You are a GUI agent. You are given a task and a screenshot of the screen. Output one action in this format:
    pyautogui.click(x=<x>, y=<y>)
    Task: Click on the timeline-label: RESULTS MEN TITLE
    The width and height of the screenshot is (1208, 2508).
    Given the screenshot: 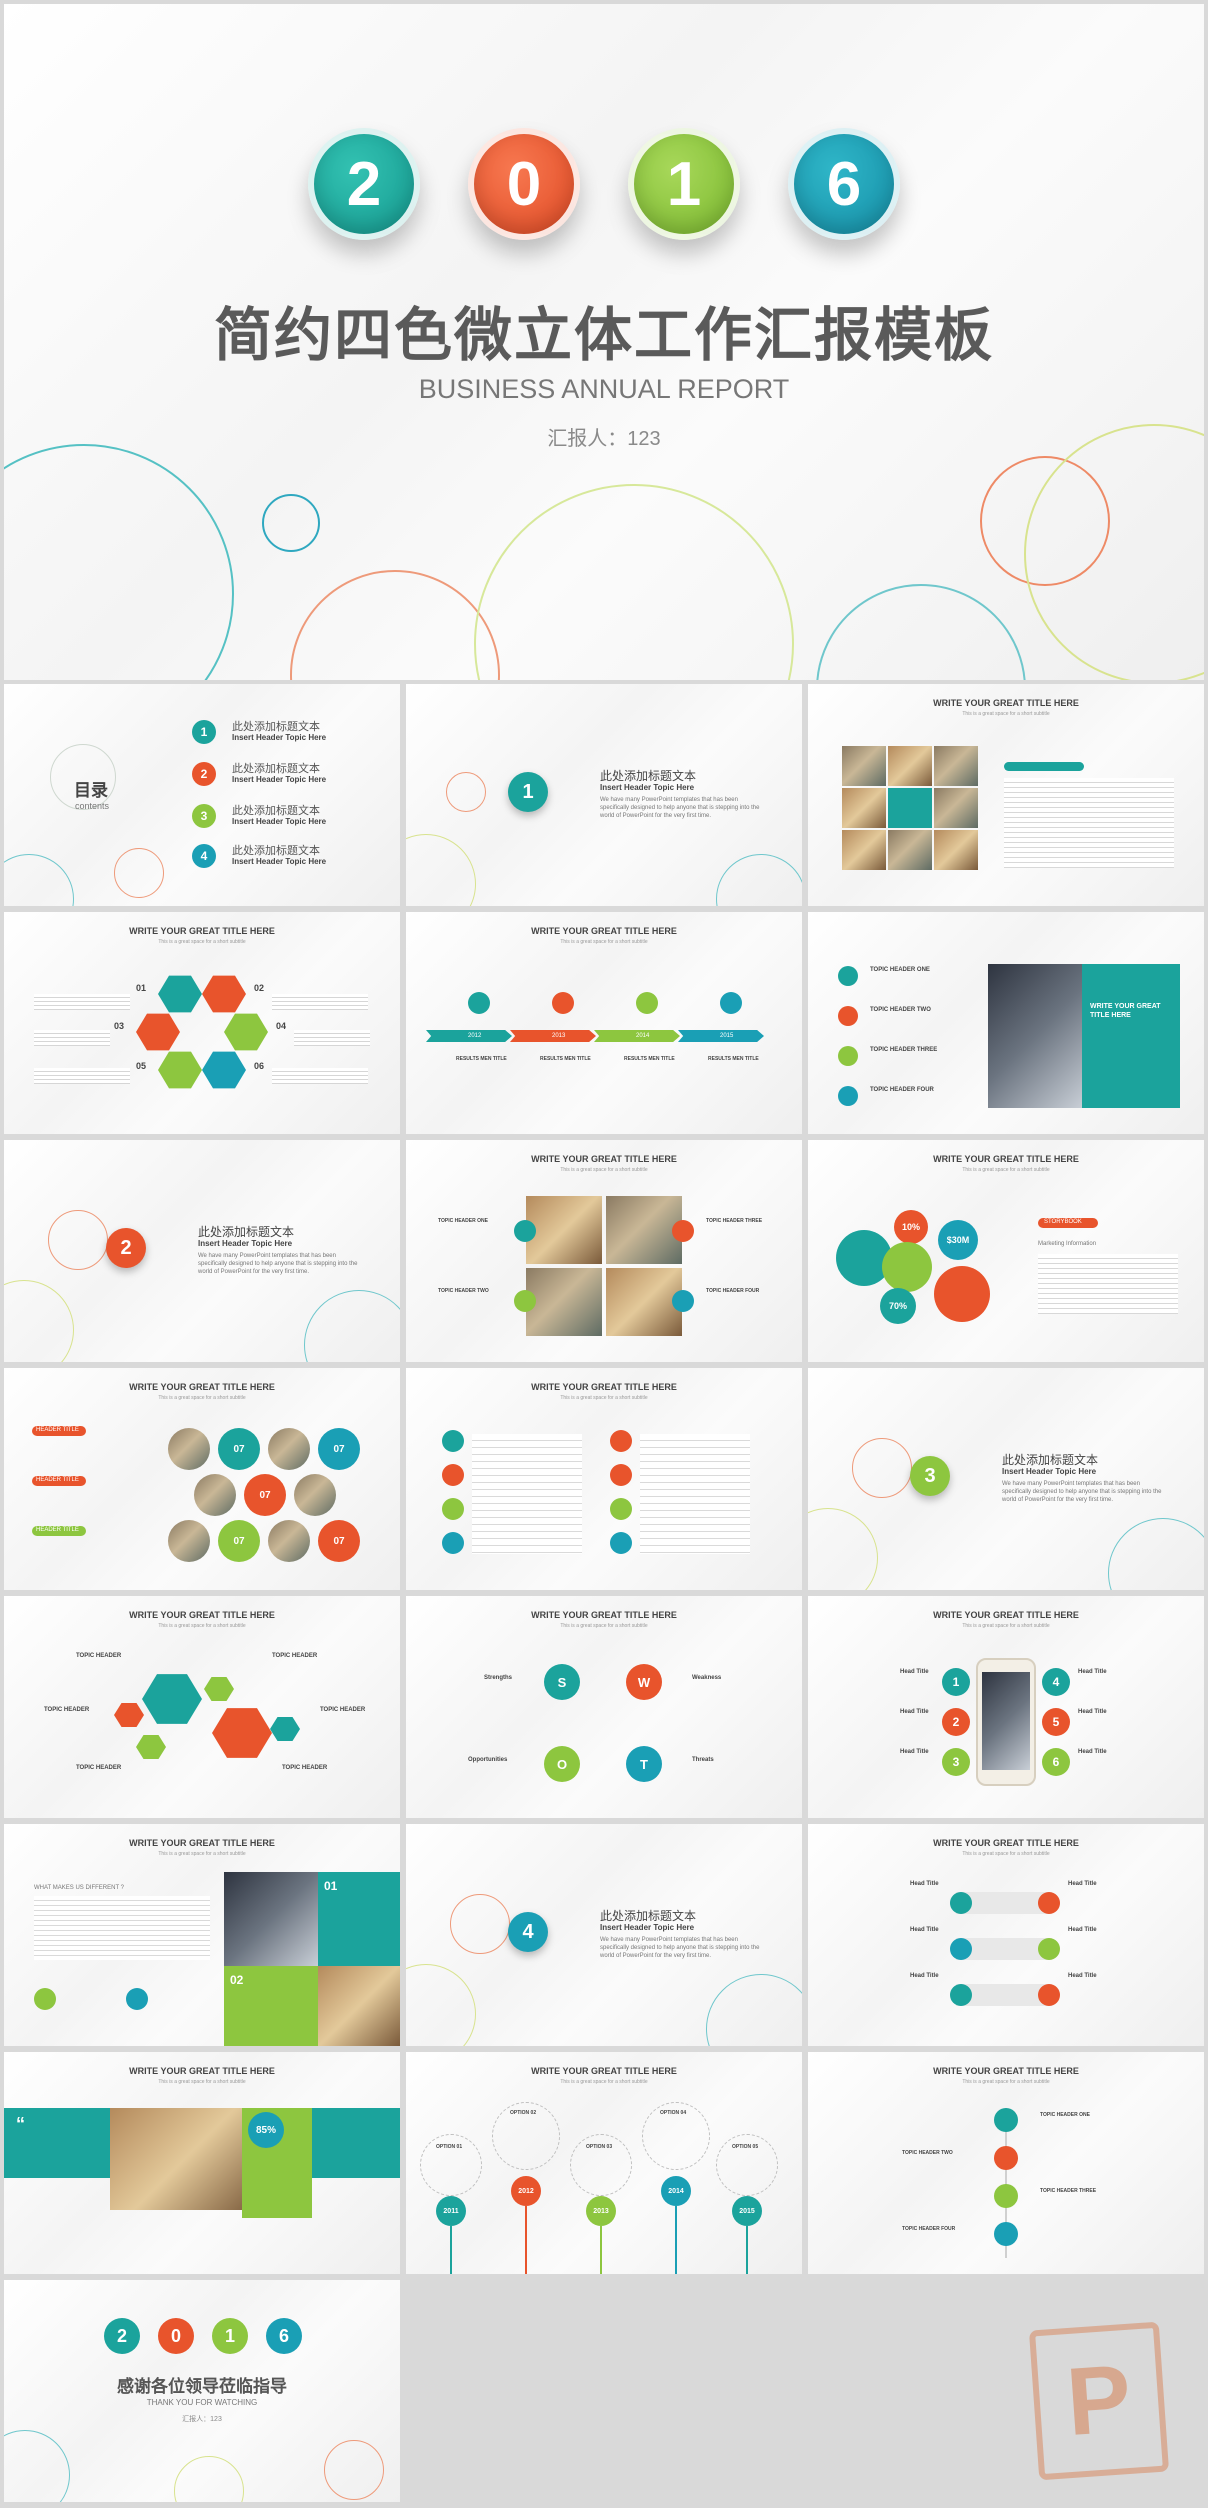 What is the action you would take?
    pyautogui.click(x=565, y=1059)
    